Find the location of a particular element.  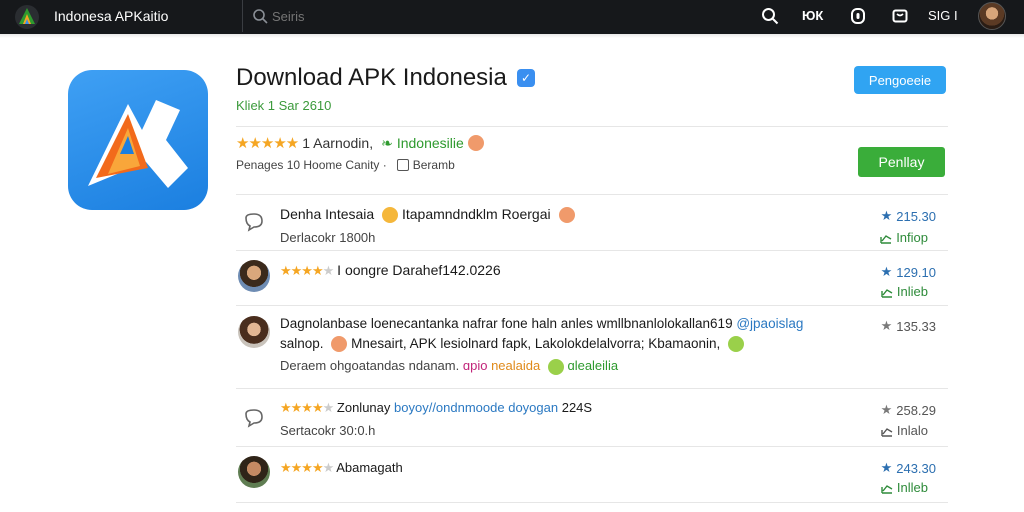

top-bar: Indonesa APKaitio ЮК SIG I is located at coordinates (512, 17).